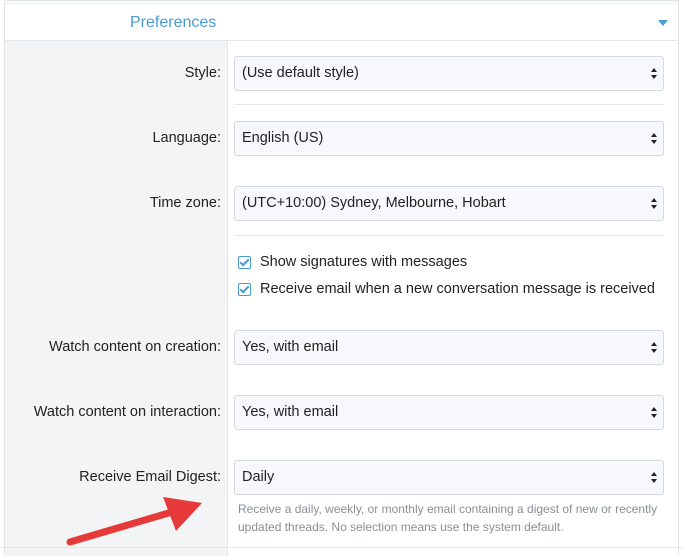 The width and height of the screenshot is (683, 556). What do you see at coordinates (244, 289) in the screenshot?
I see `conversation-email-checkbox` at bounding box center [244, 289].